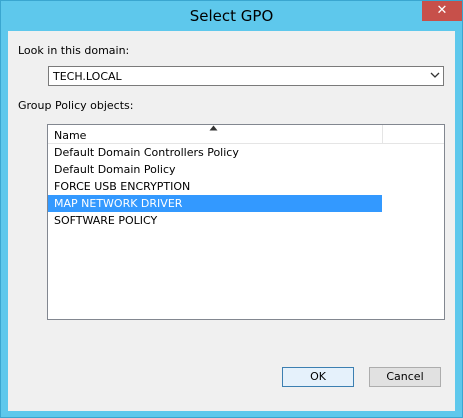  Describe the element at coordinates (215, 152) in the screenshot. I see `list-item: Default Domain Controllers Policy` at that location.